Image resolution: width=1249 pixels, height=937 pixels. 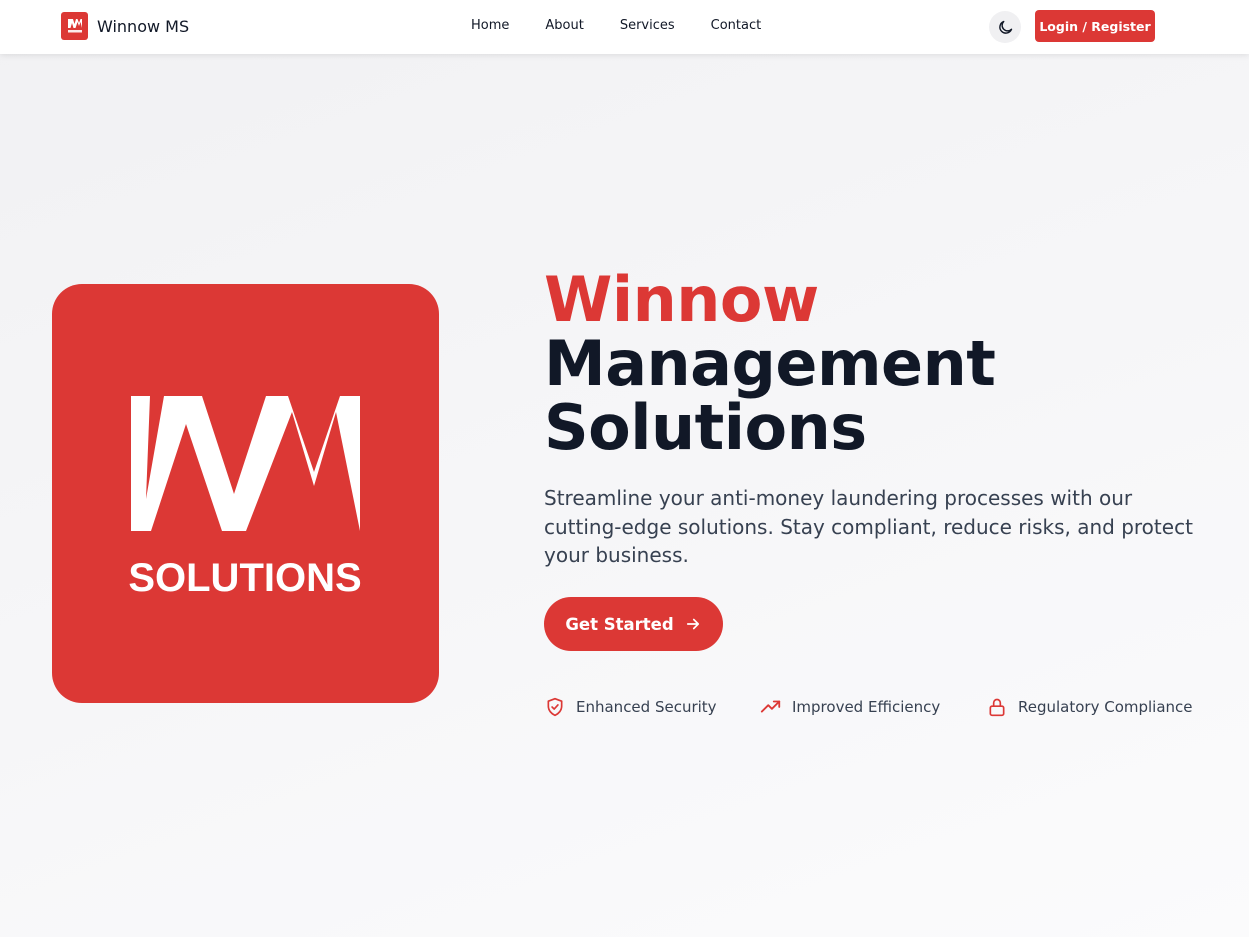 I want to click on wm-solutions-logo: SOLUTIONS, so click(x=245, y=498).